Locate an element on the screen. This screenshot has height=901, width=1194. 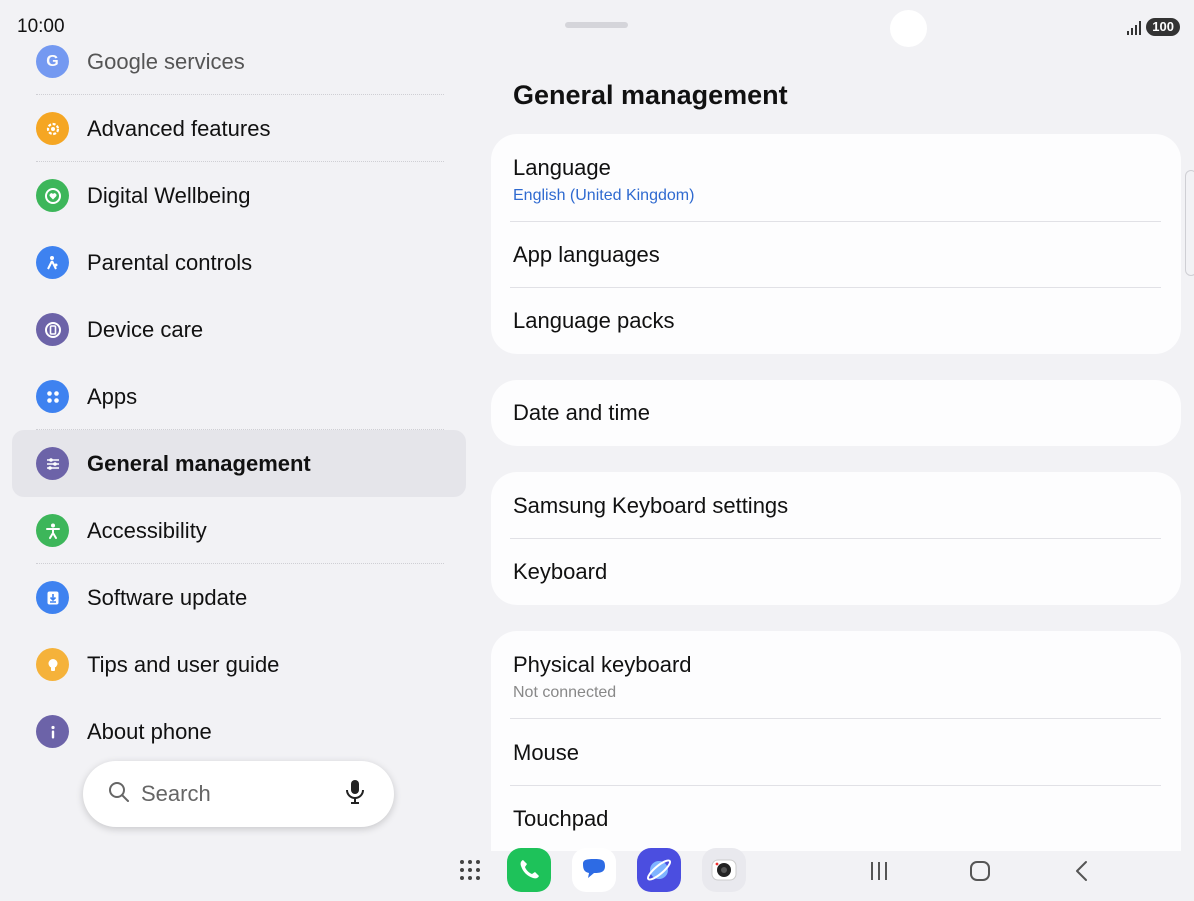
sidebar-item-parental-controls: Parental controls is located at coordinates (239, 262).